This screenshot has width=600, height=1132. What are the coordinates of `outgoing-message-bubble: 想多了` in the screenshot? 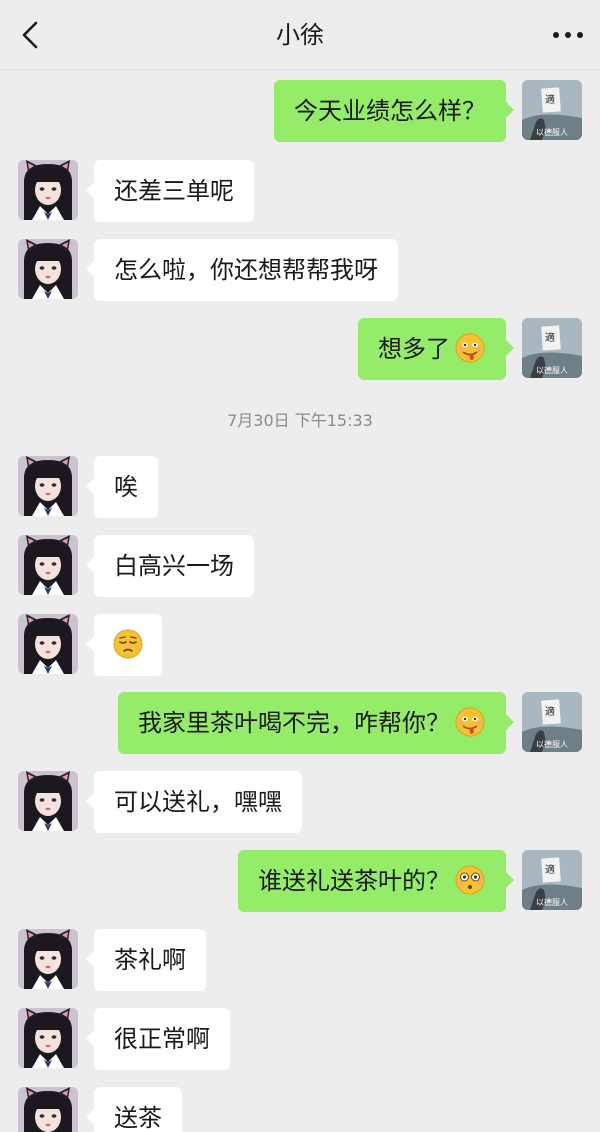 It's located at (436, 349).